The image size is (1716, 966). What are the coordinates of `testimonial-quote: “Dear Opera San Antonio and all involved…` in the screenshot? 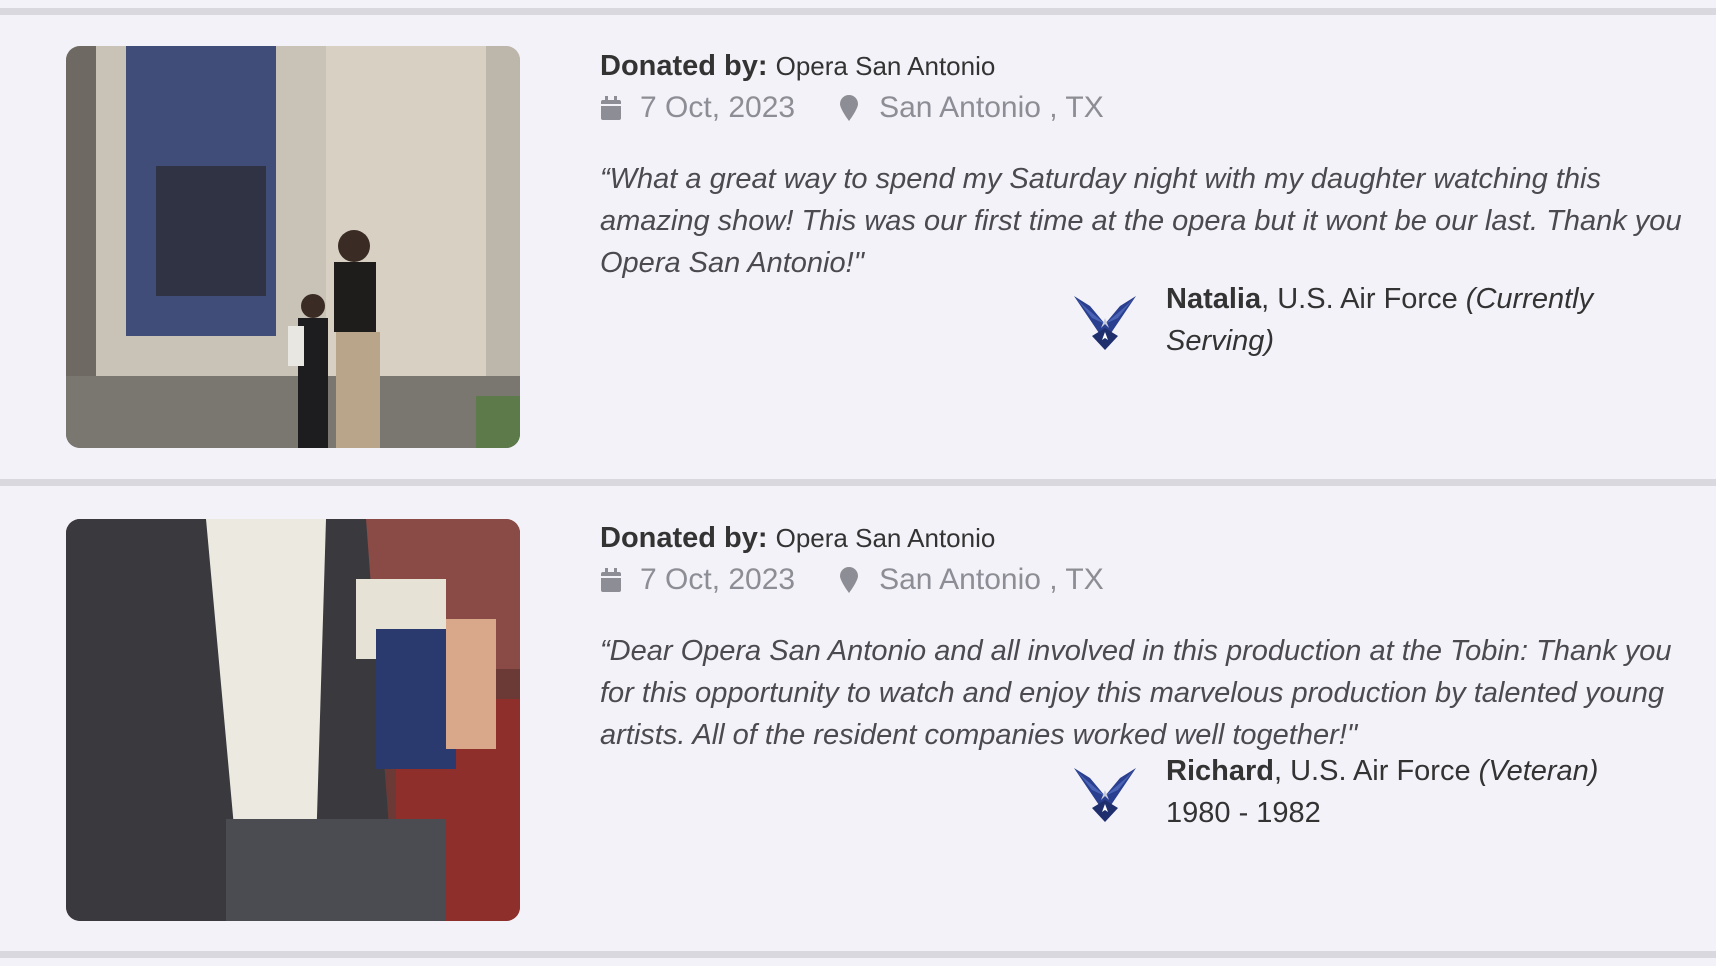 It's located at (1136, 693).